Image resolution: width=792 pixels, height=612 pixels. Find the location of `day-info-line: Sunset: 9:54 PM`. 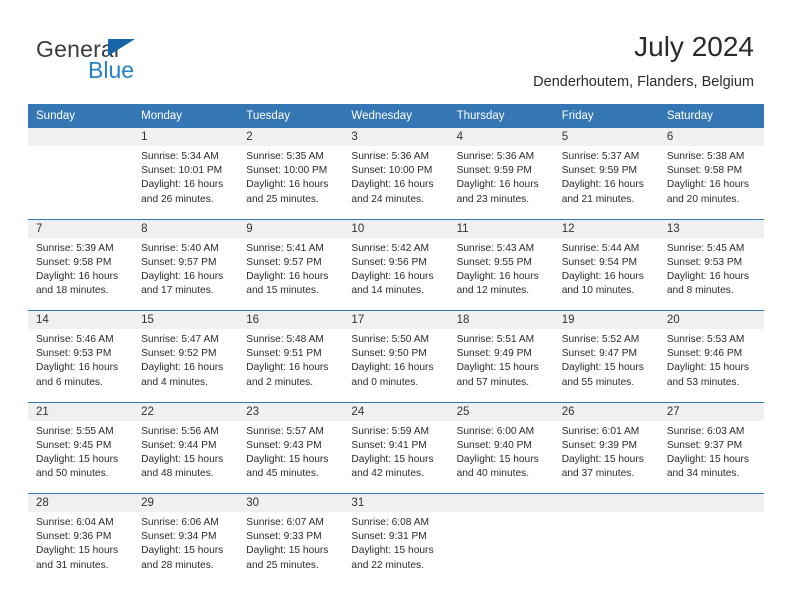

day-info-line: Sunset: 9:54 PM is located at coordinates (599, 262).